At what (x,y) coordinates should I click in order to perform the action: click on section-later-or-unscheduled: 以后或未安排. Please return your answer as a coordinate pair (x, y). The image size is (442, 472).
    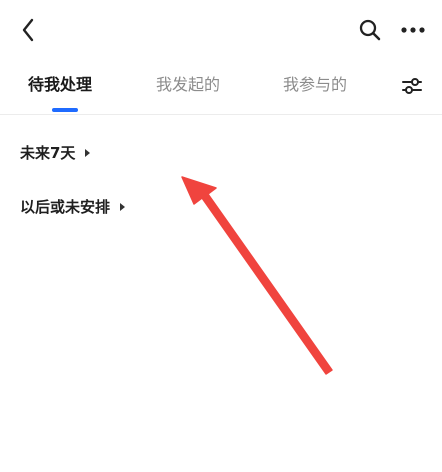
    Looking at the image, I should click on (73, 206).